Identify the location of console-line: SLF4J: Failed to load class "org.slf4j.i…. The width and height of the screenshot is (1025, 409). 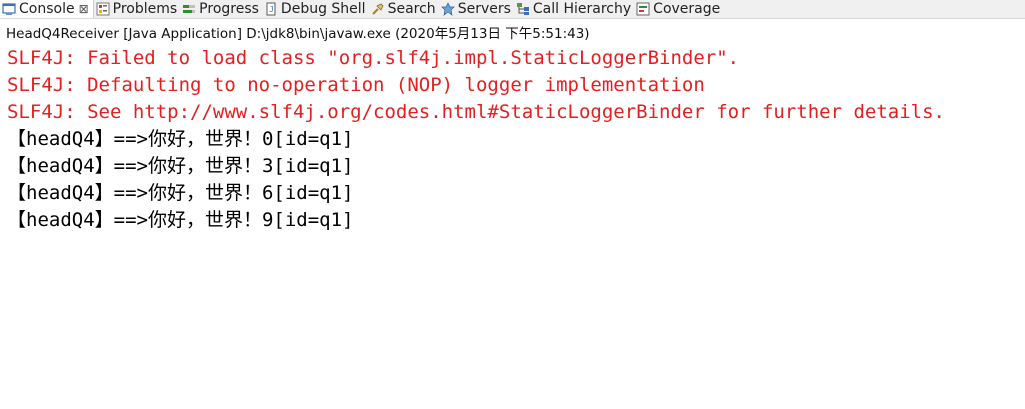
(373, 58).